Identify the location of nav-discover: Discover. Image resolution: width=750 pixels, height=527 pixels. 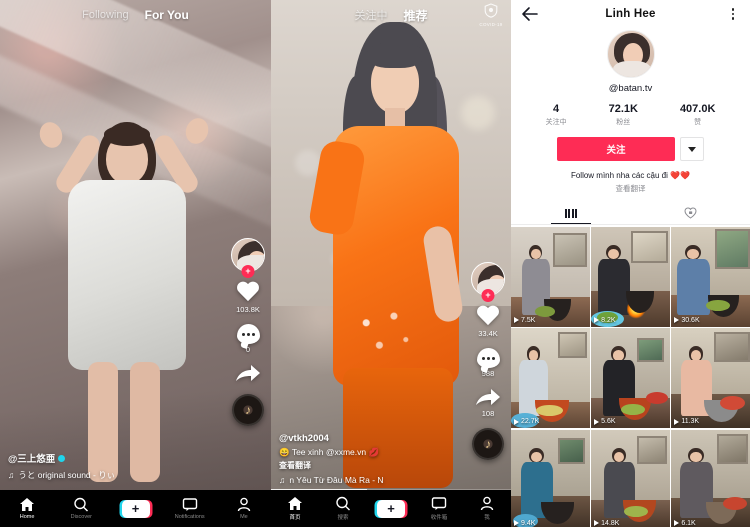
(81, 508).